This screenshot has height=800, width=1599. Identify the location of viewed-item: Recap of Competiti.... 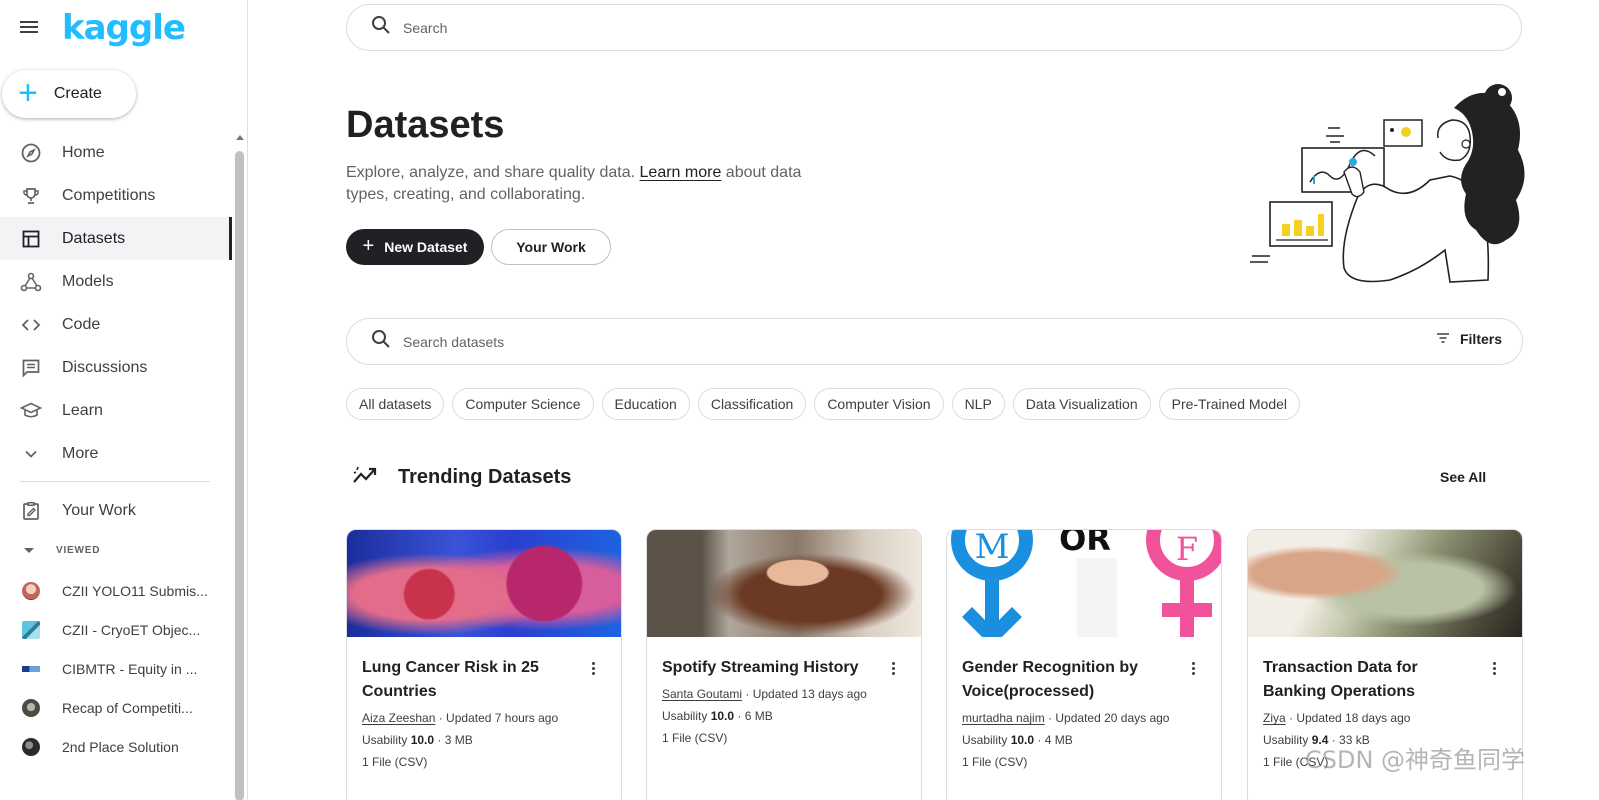
(116, 707).